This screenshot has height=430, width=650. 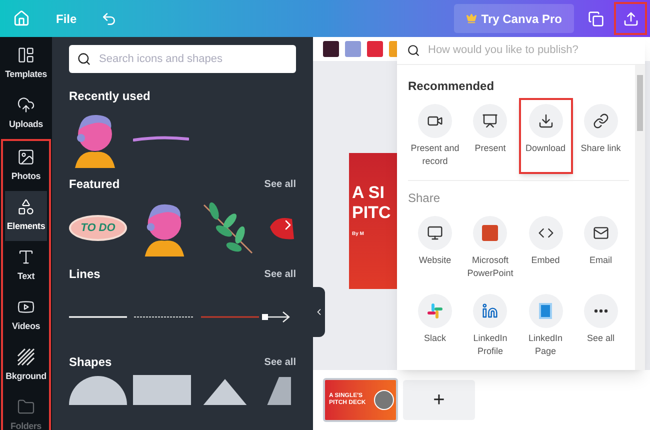 What do you see at coordinates (601, 248) in the screenshot?
I see `publish-option: Email` at bounding box center [601, 248].